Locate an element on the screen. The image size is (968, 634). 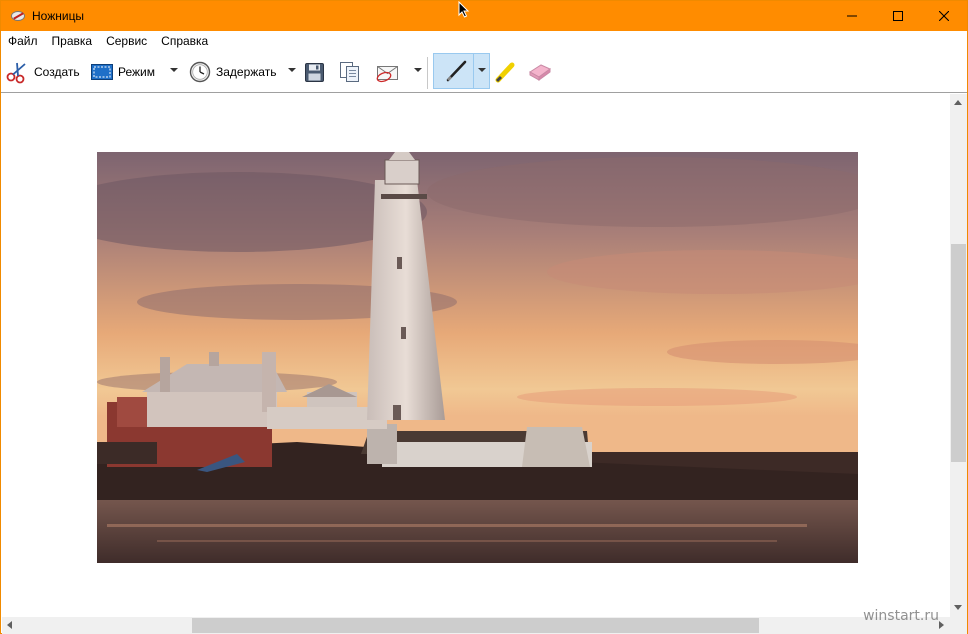
pen-dropdown-arrow is located at coordinates (482, 70).